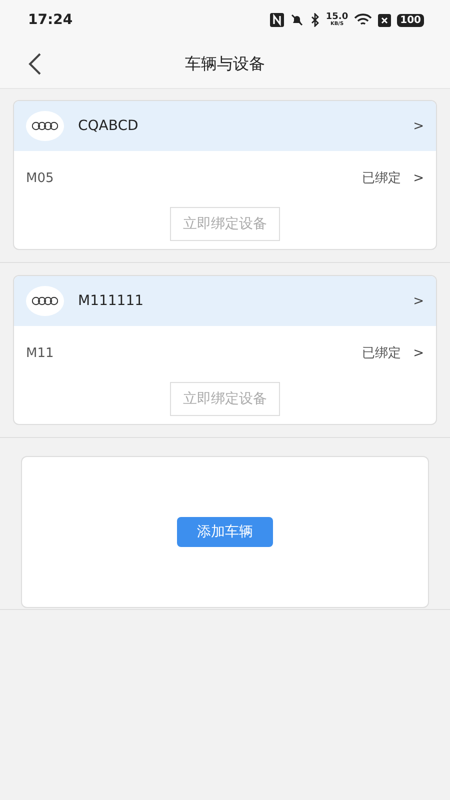  What do you see at coordinates (40, 178) in the screenshot?
I see `device-name: M05` at bounding box center [40, 178].